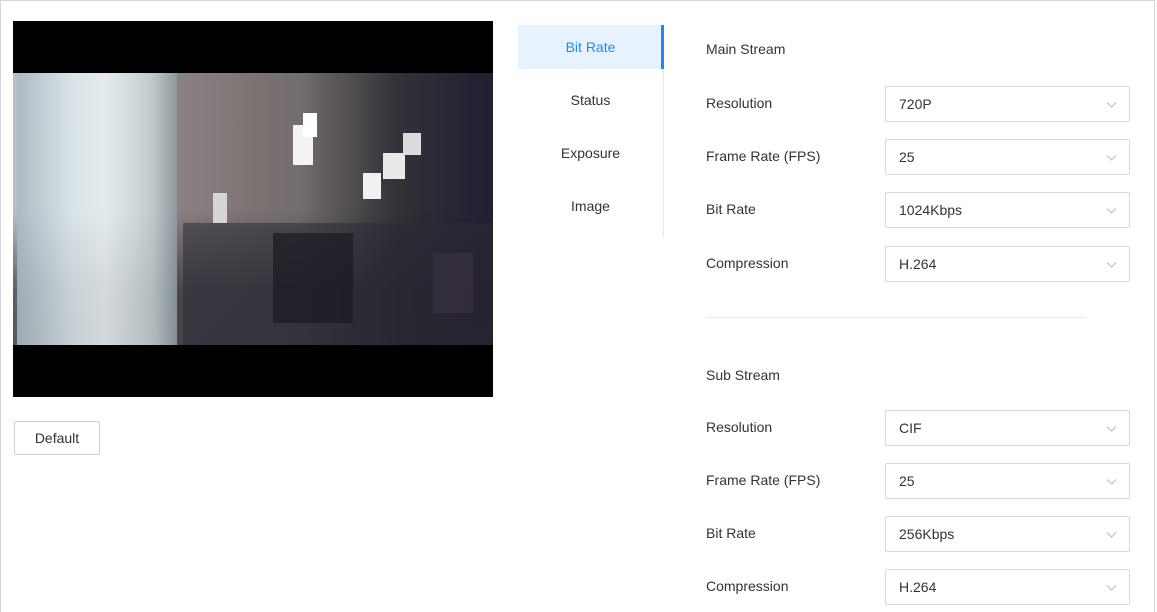 The width and height of the screenshot is (1157, 612). Describe the element at coordinates (739, 427) in the screenshot. I see `sub-resolution-label: Resolution` at that location.